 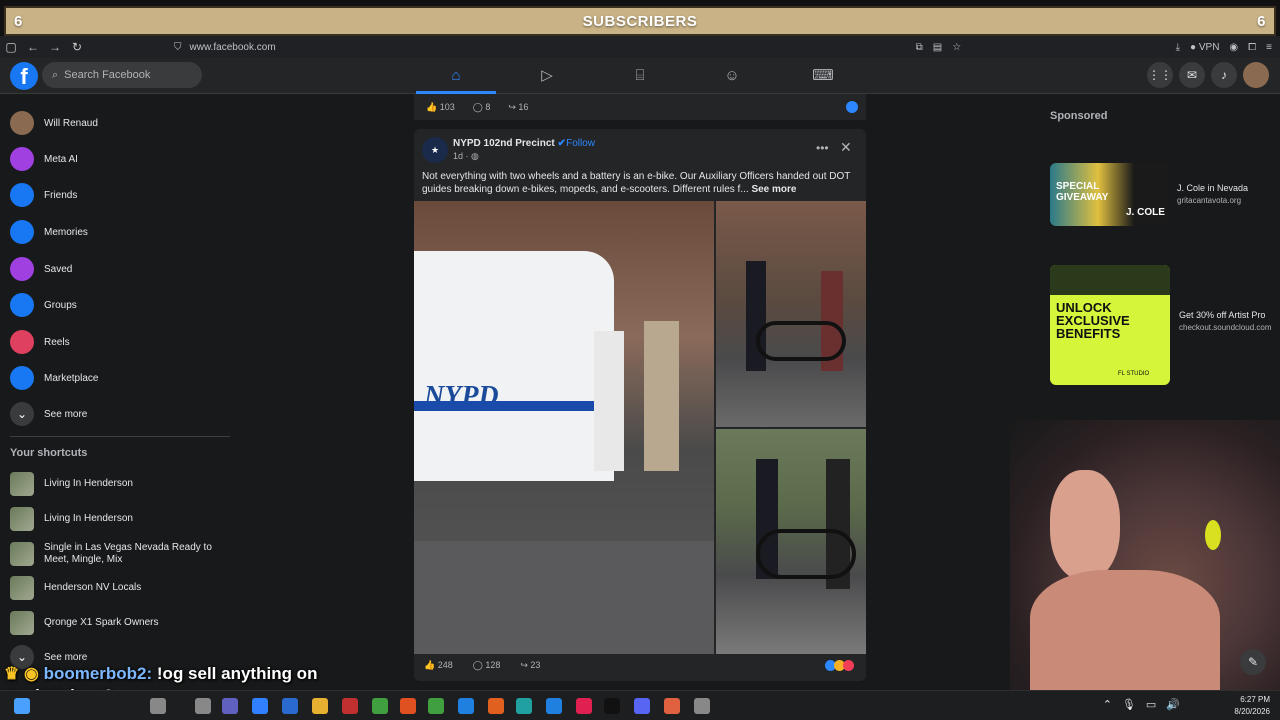 What do you see at coordinates (1256, 75) in the screenshot?
I see `account-avatar` at bounding box center [1256, 75].